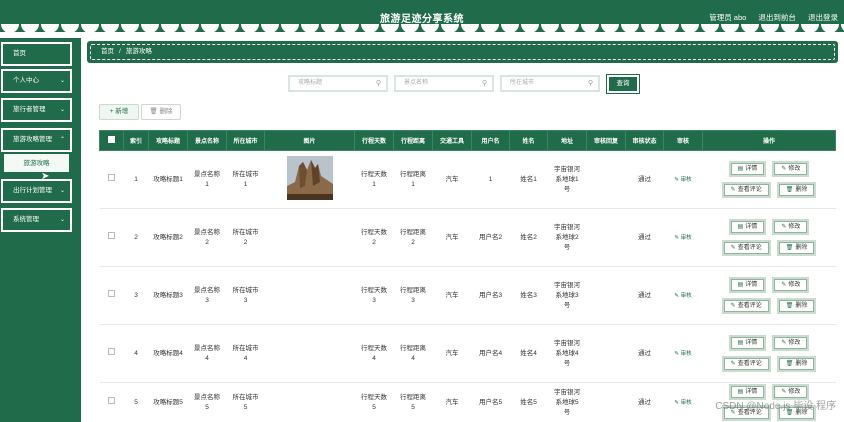 The width and height of the screenshot is (844, 422). I want to click on column-header: 审核, so click(683, 140).